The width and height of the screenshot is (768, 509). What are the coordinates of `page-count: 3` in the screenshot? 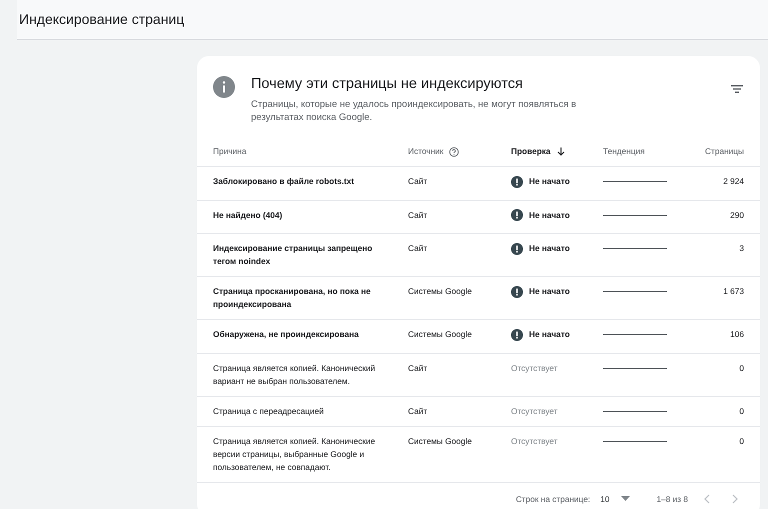 It's located at (741, 248).